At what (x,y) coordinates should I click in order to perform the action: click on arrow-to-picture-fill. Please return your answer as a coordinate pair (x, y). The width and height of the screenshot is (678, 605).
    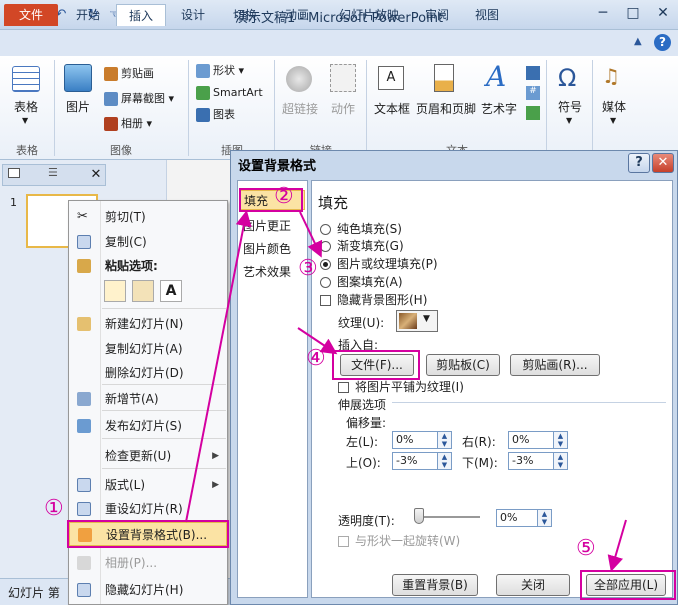
    Looking at the image, I should click on (311, 234).